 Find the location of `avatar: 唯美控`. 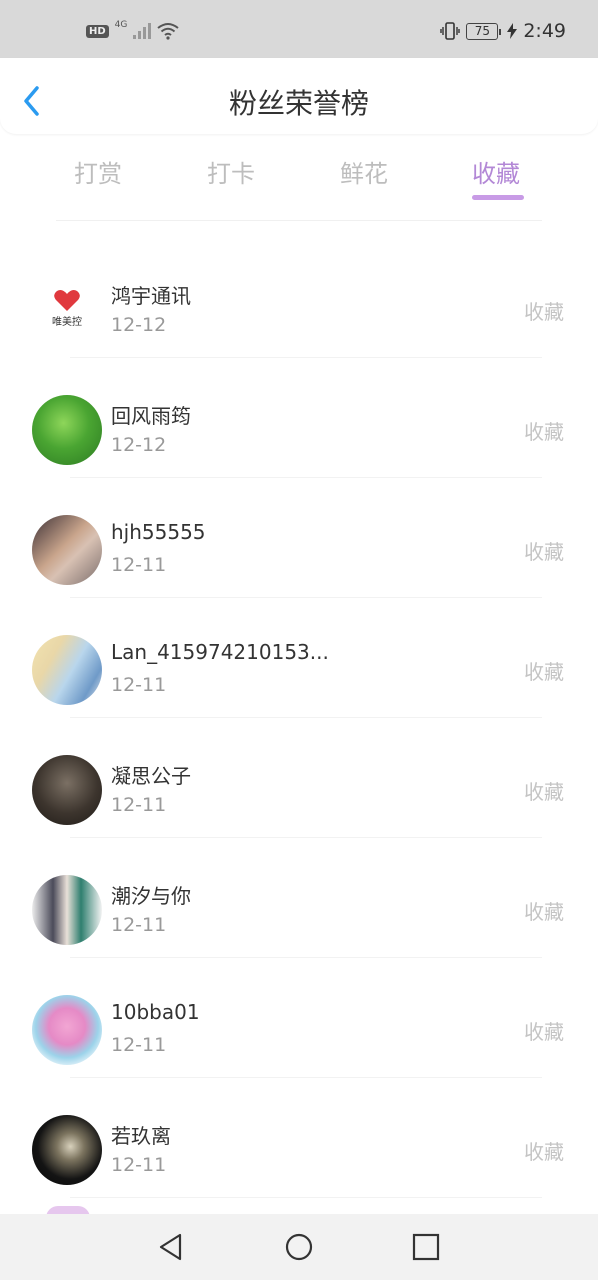

avatar: 唯美控 is located at coordinates (67, 310).